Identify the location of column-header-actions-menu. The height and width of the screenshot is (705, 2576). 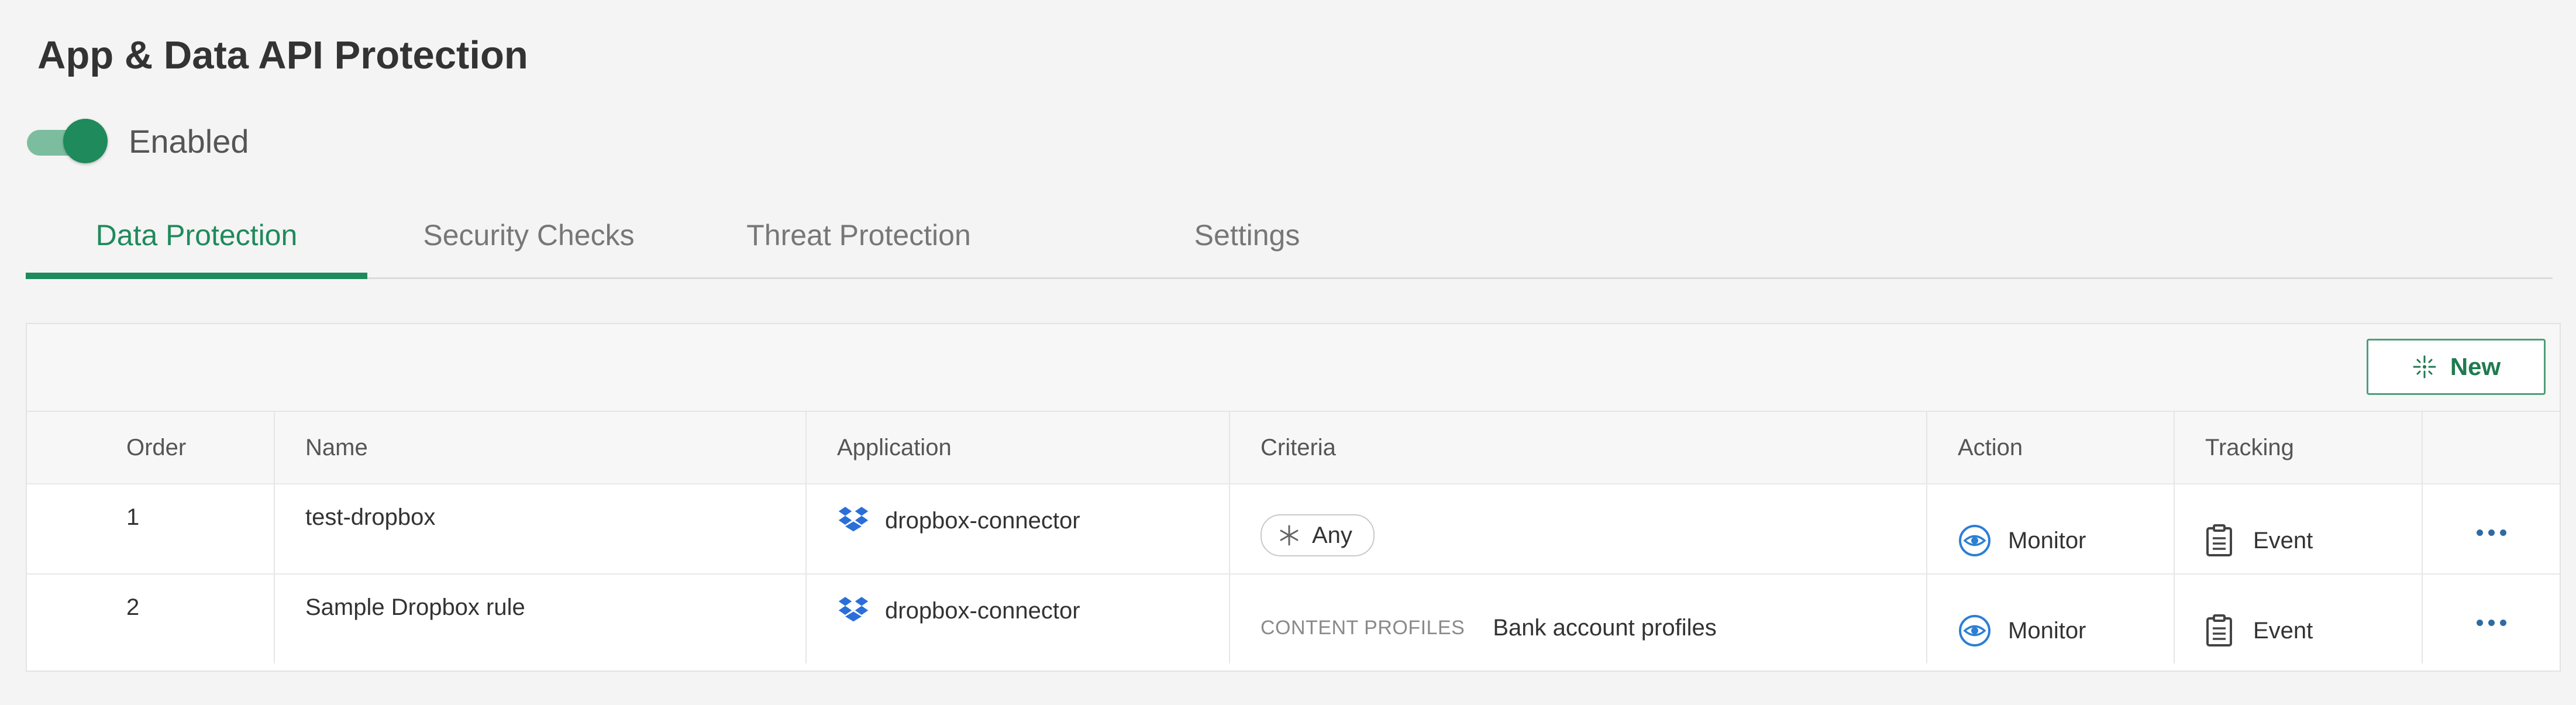
(2491, 448).